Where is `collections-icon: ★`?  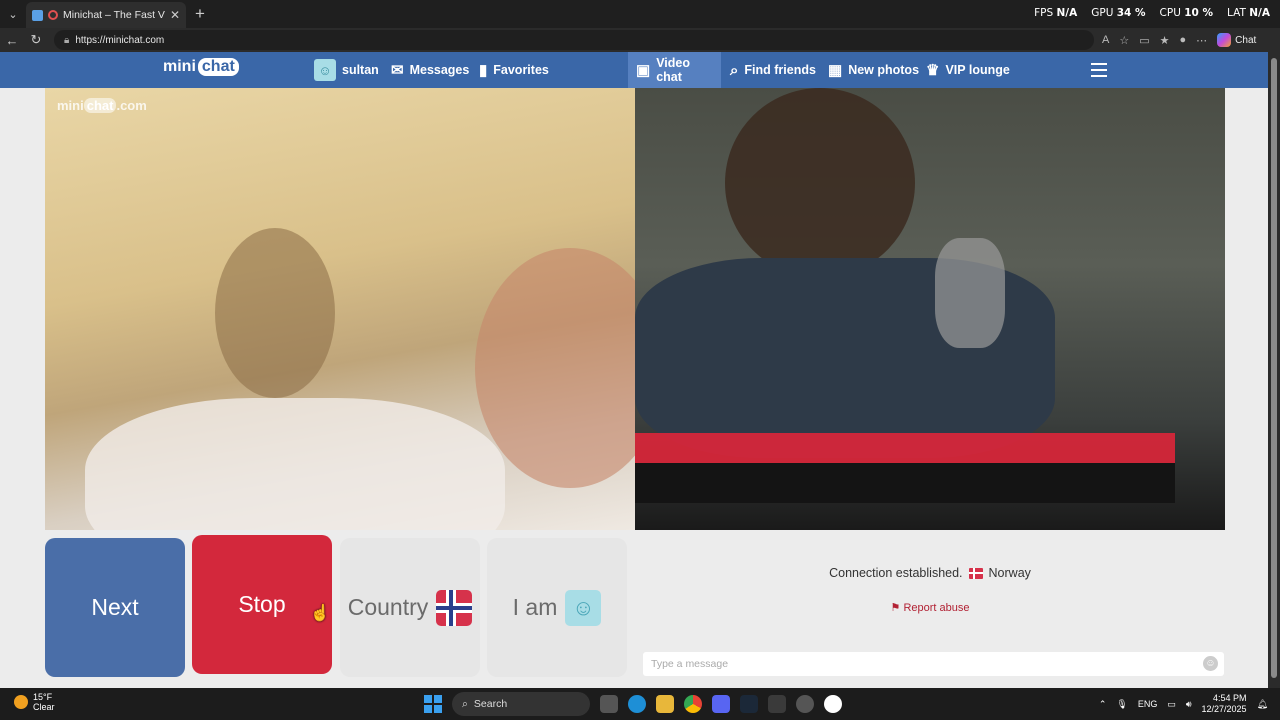
collections-icon: ★ is located at coordinates (1165, 40).